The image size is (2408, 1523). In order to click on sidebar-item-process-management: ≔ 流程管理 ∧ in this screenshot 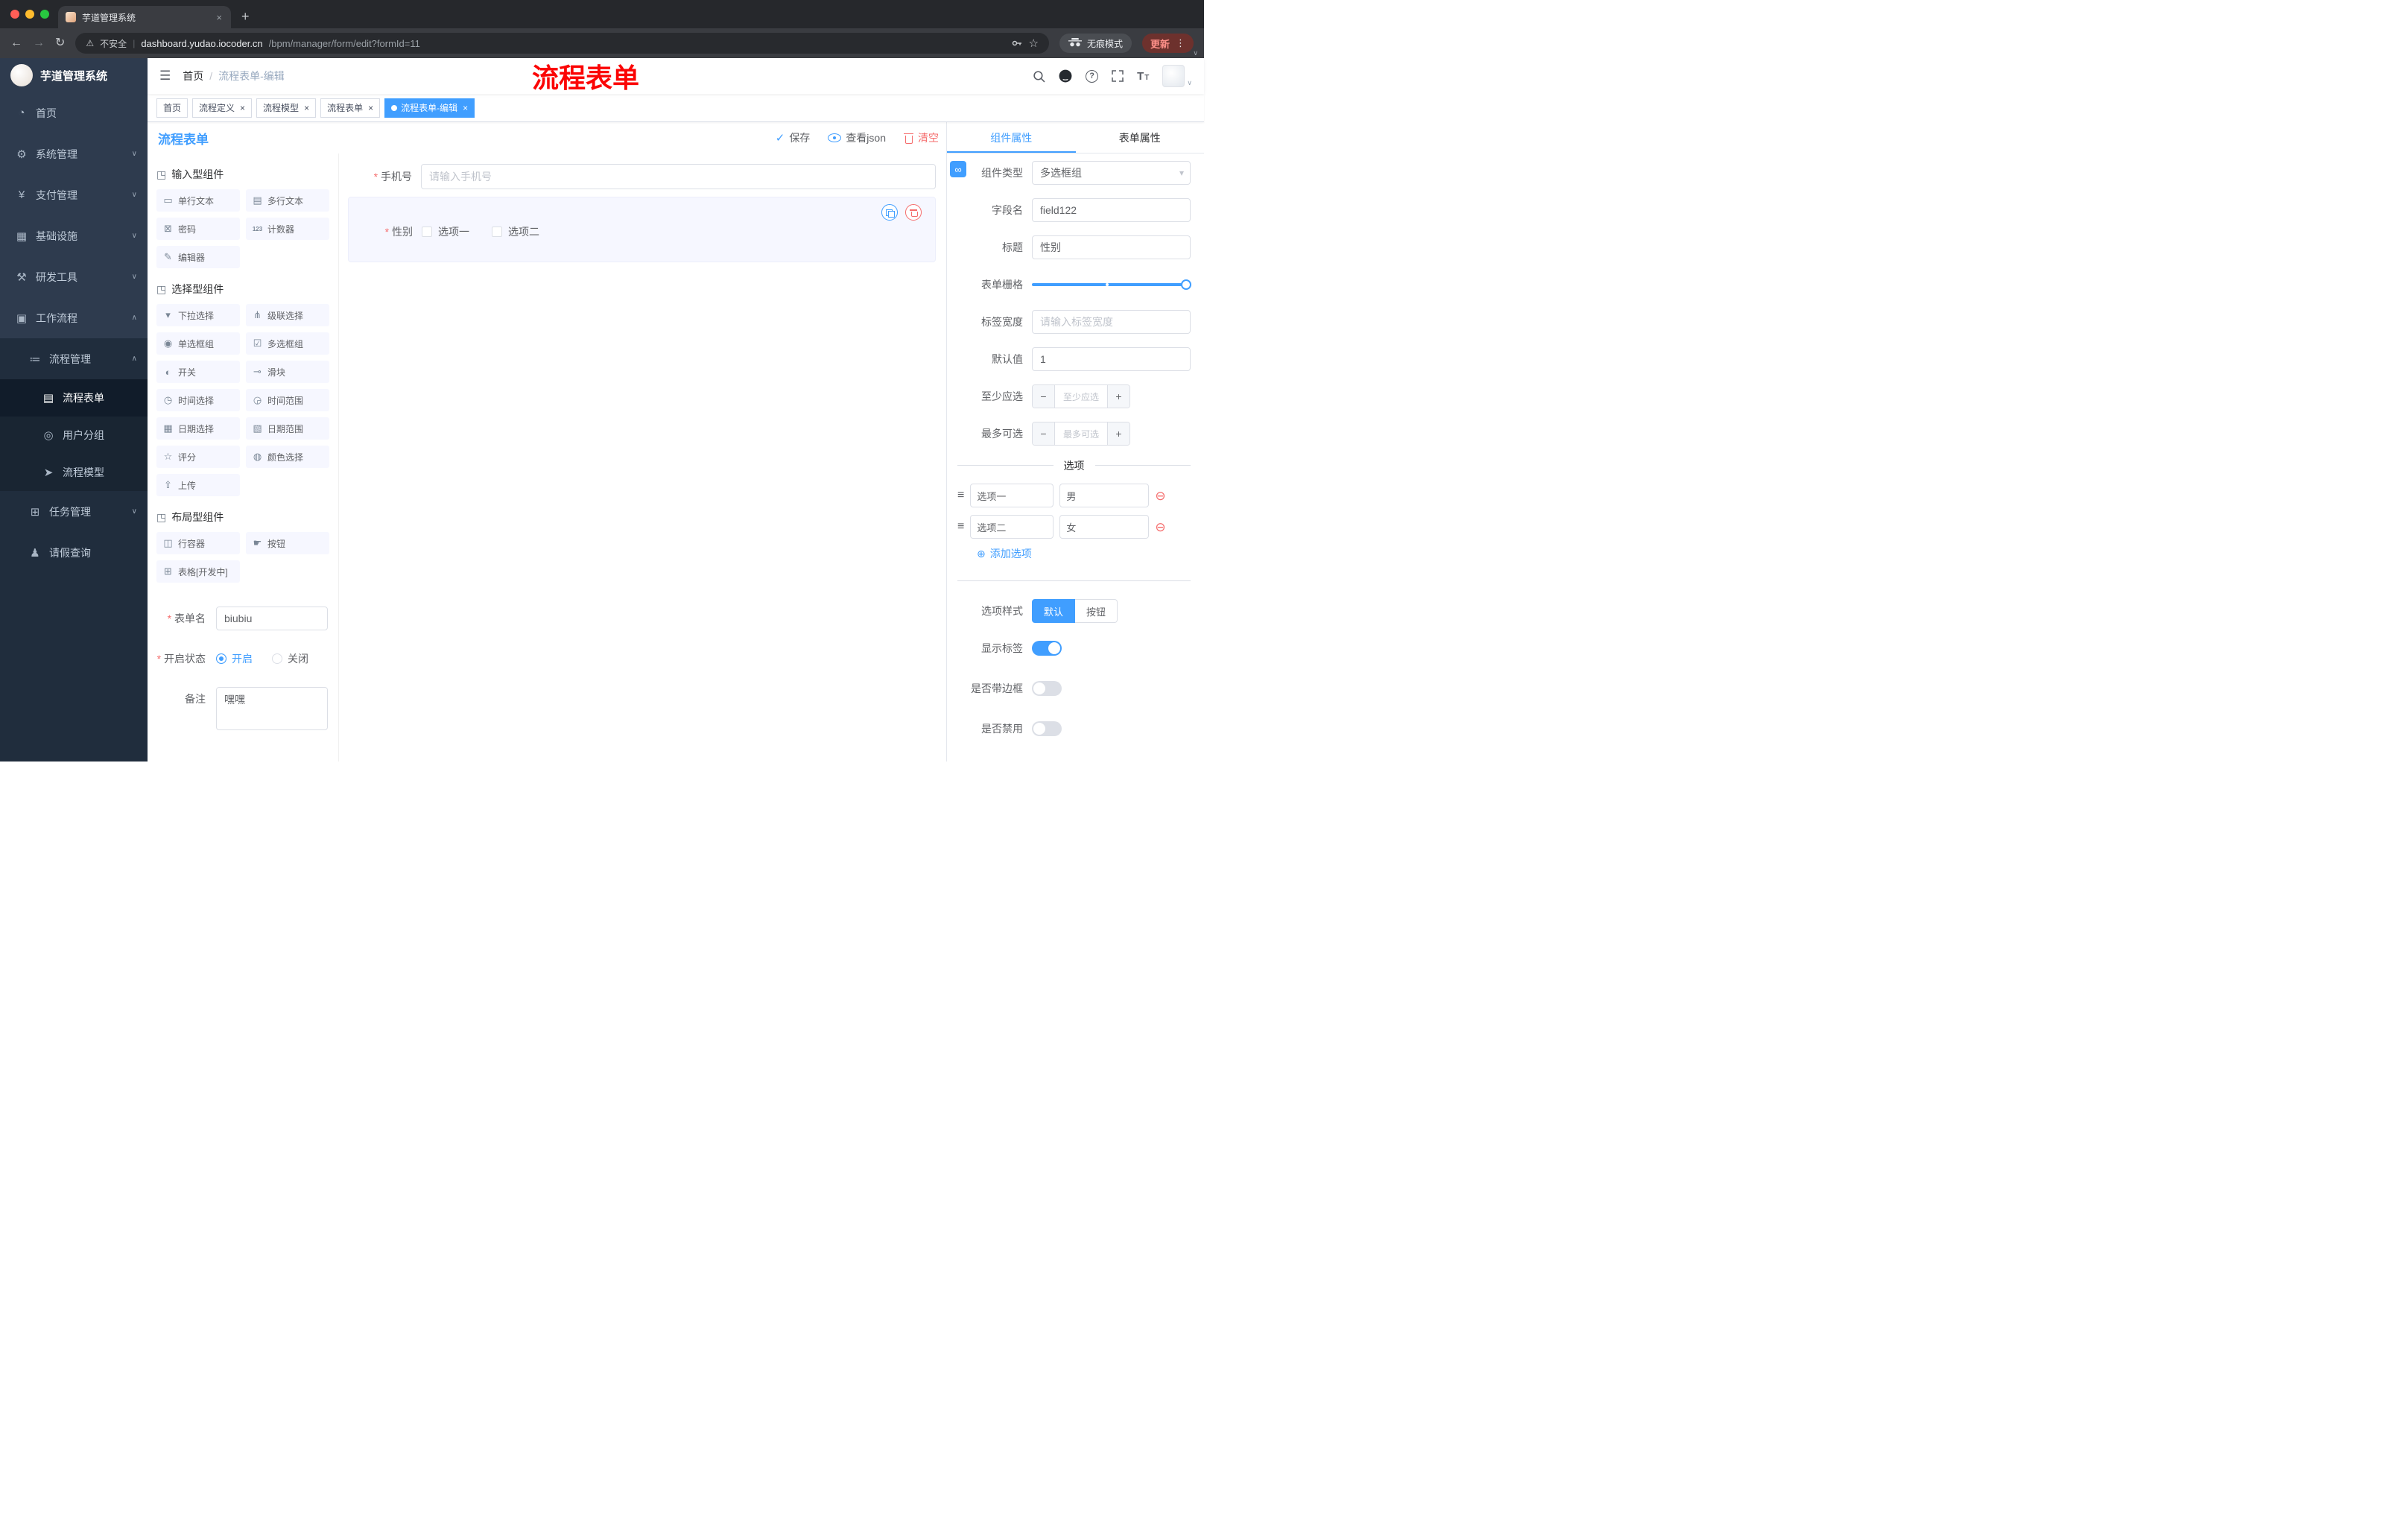, I will do `click(74, 359)`.